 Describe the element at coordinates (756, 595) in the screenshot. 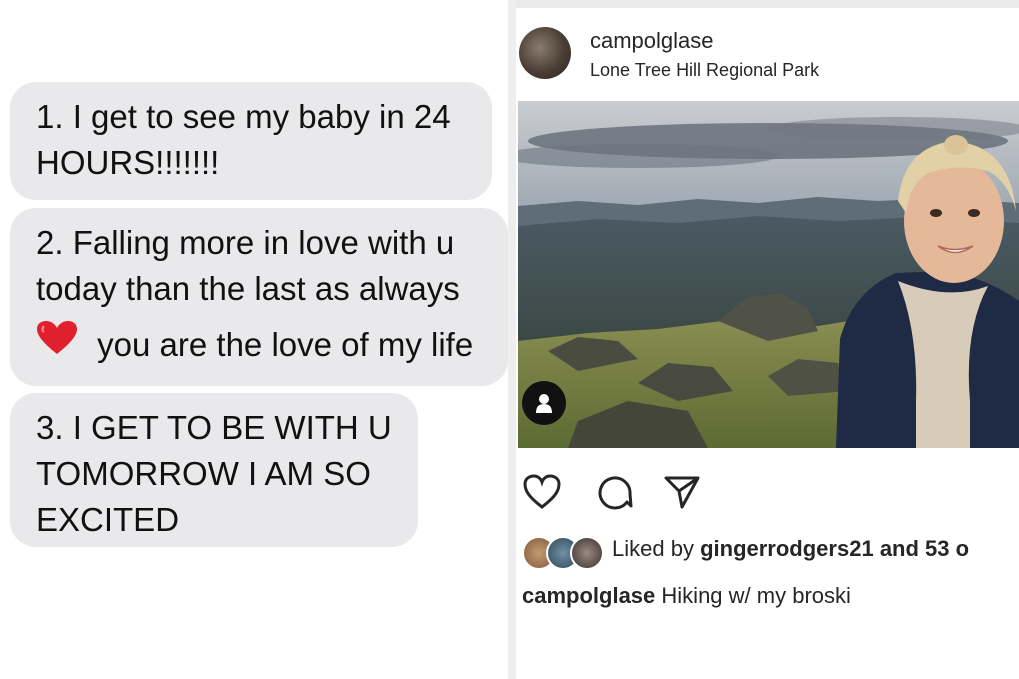

I see `caption-text: Hiking w/ my broski` at that location.